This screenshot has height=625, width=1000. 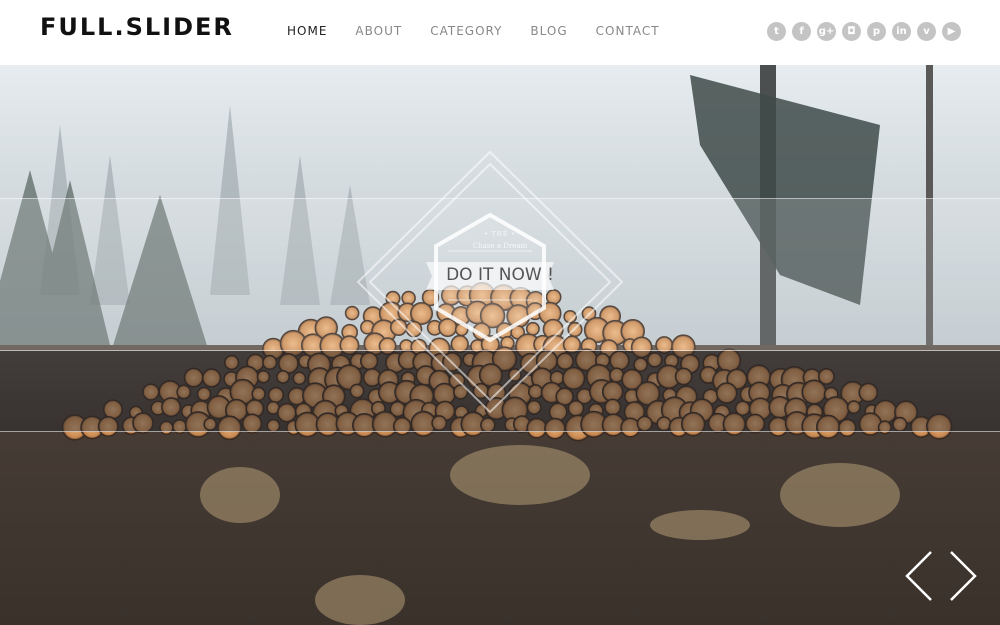 I want to click on logo: FULL.SLIDER, so click(x=137, y=27).